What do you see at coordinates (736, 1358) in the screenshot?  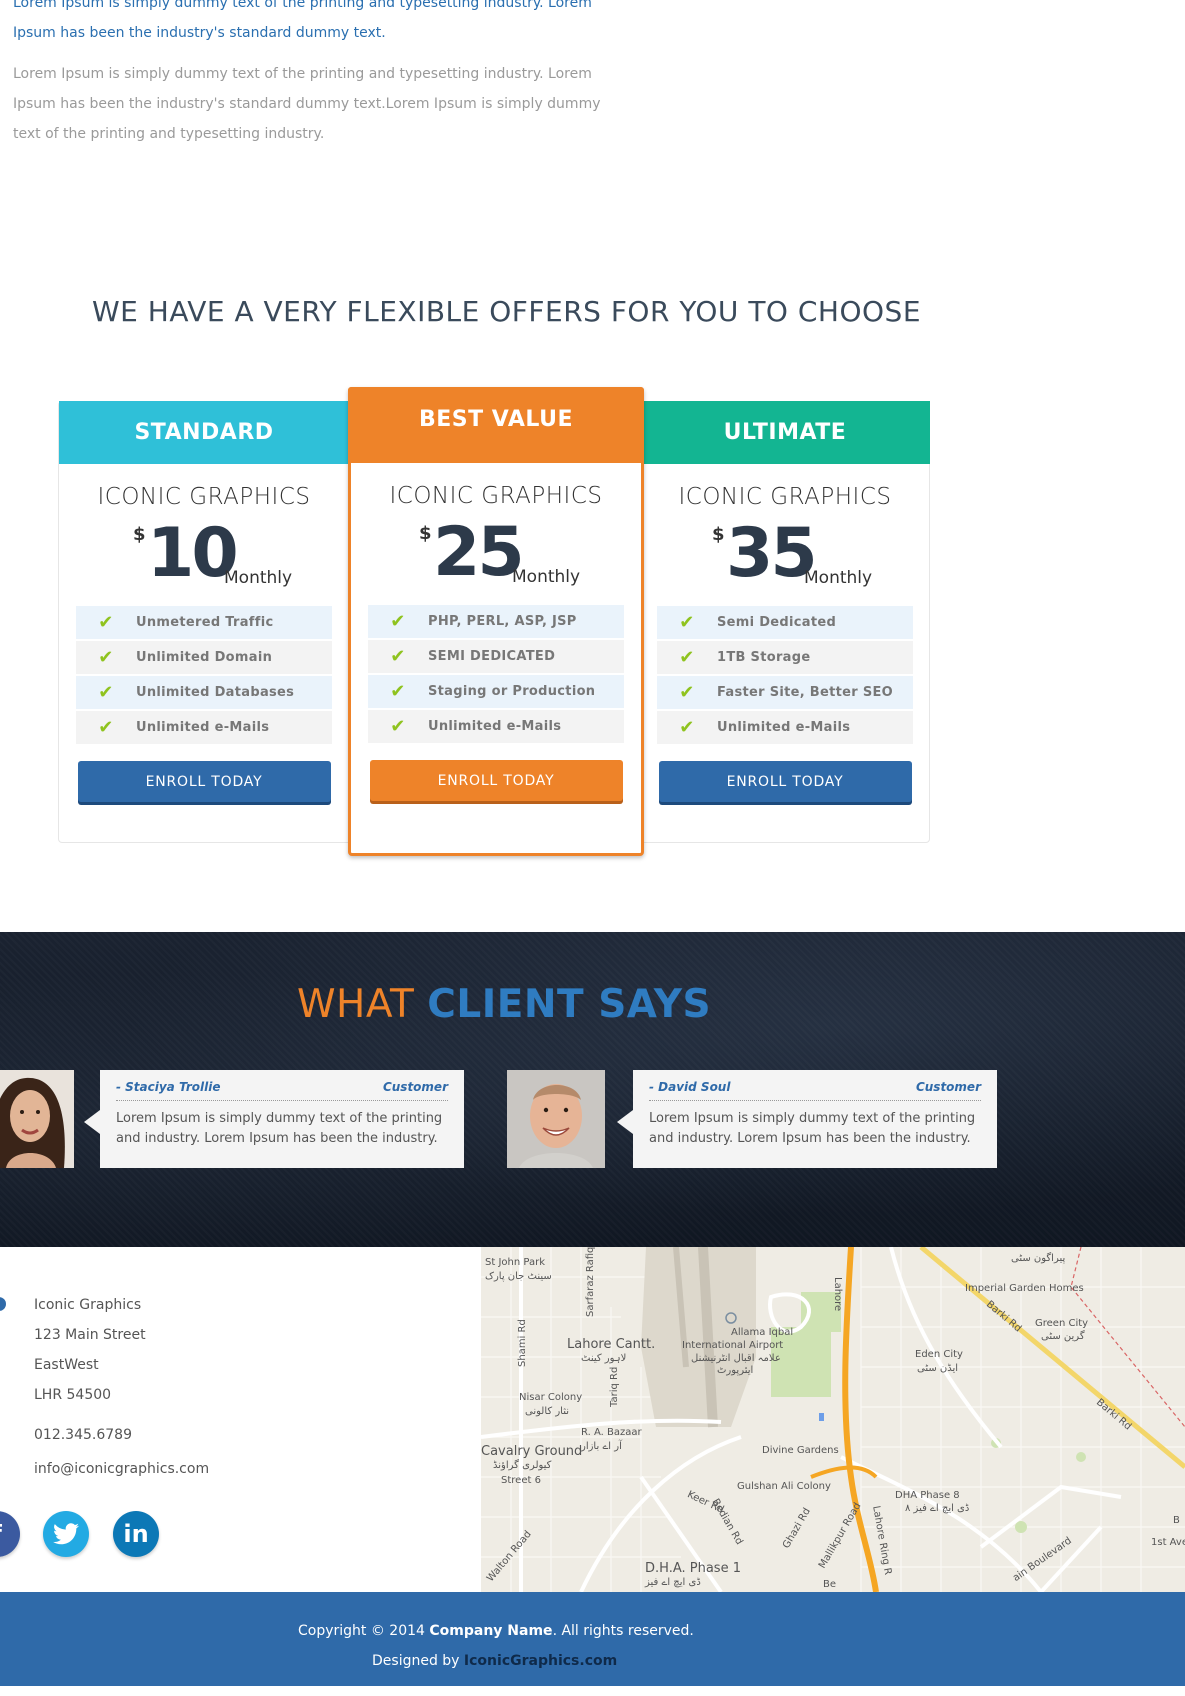 I see `map-label: علامہ اقبال انٹرنیشنل` at bounding box center [736, 1358].